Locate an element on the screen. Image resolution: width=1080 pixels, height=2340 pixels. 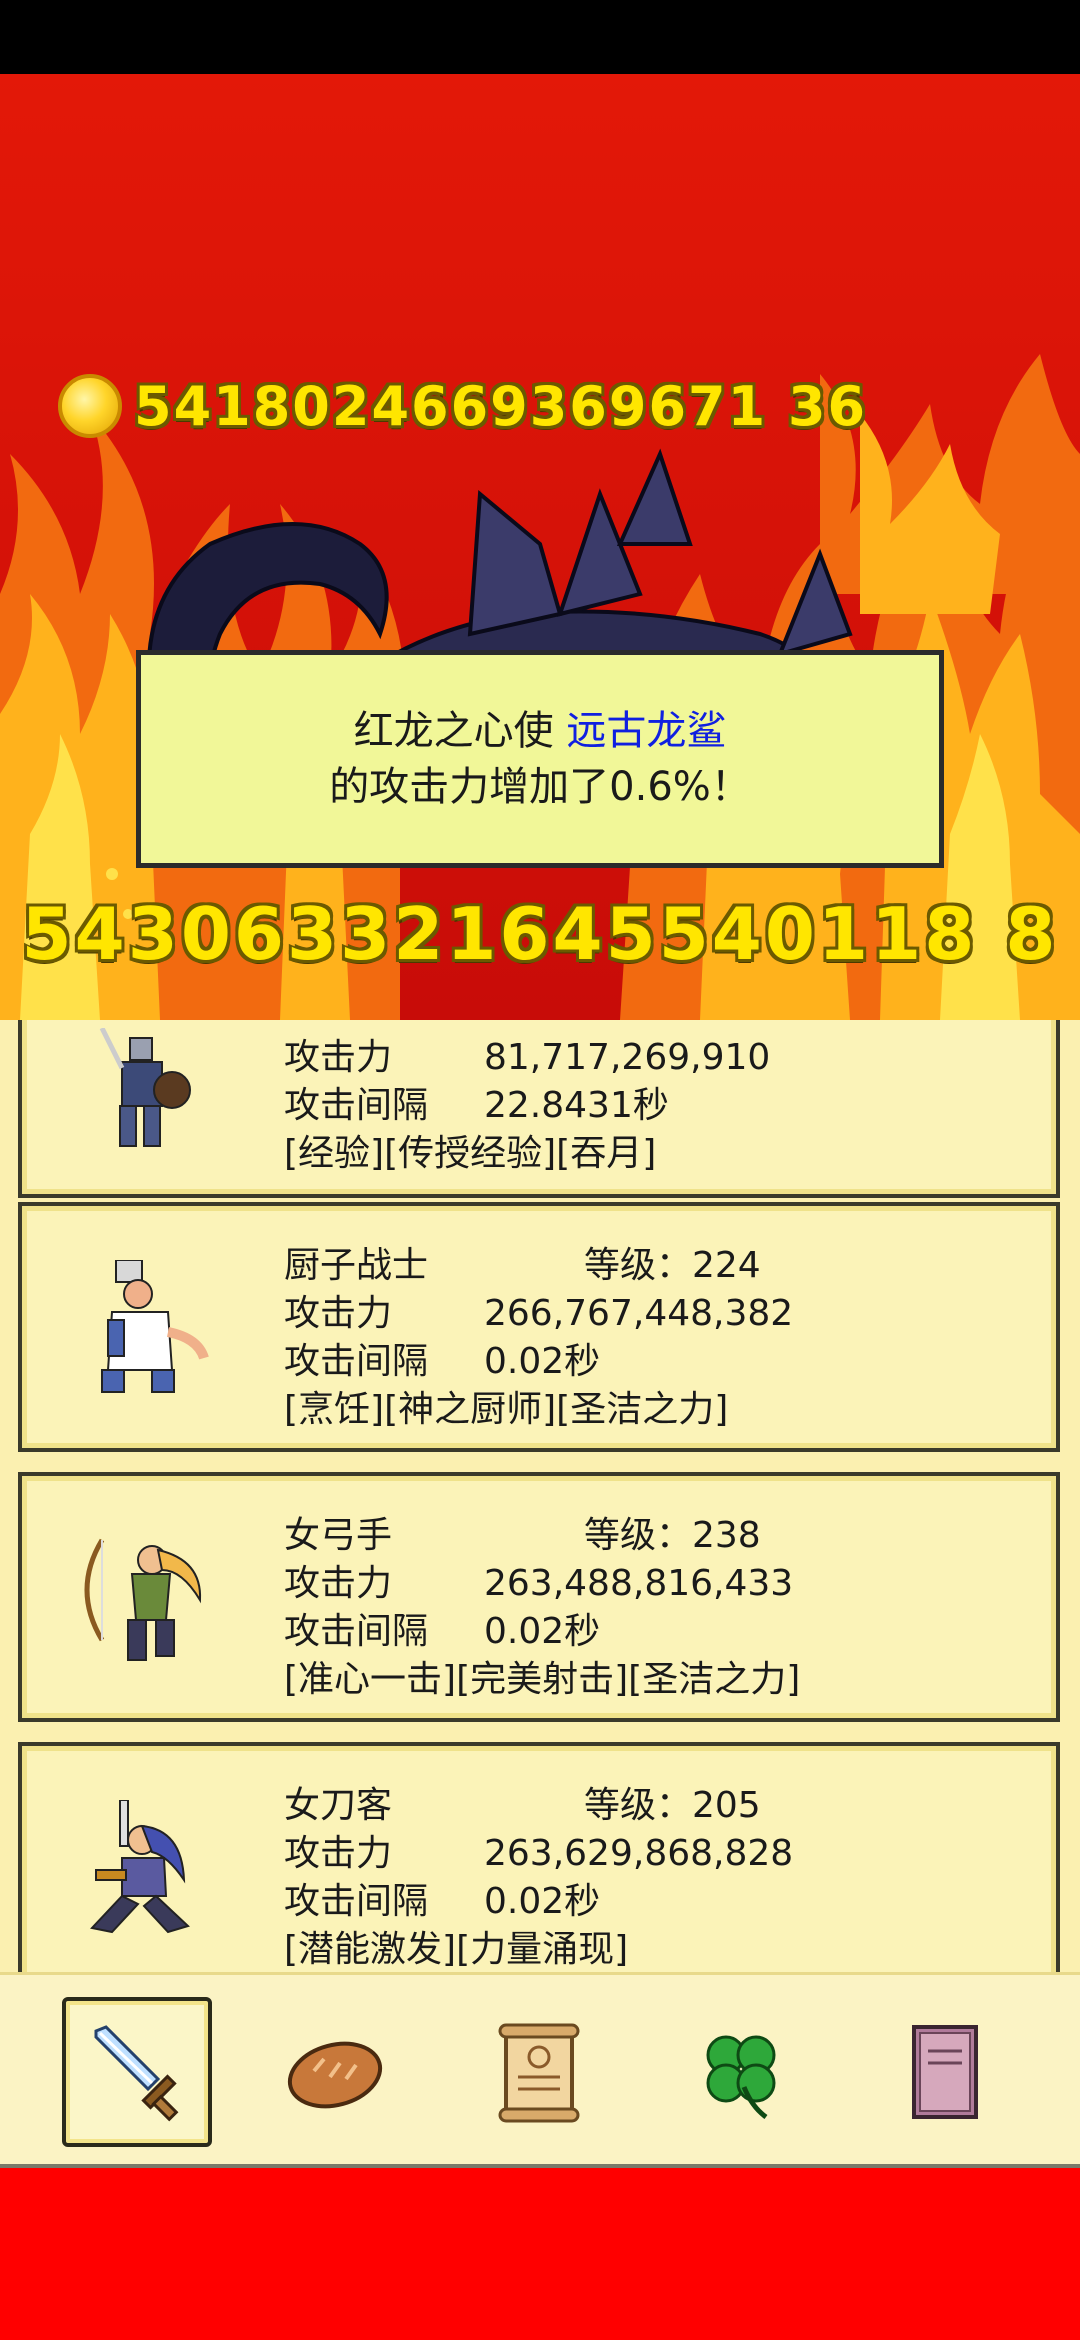
bottom-background is located at coordinates (540, 2254).